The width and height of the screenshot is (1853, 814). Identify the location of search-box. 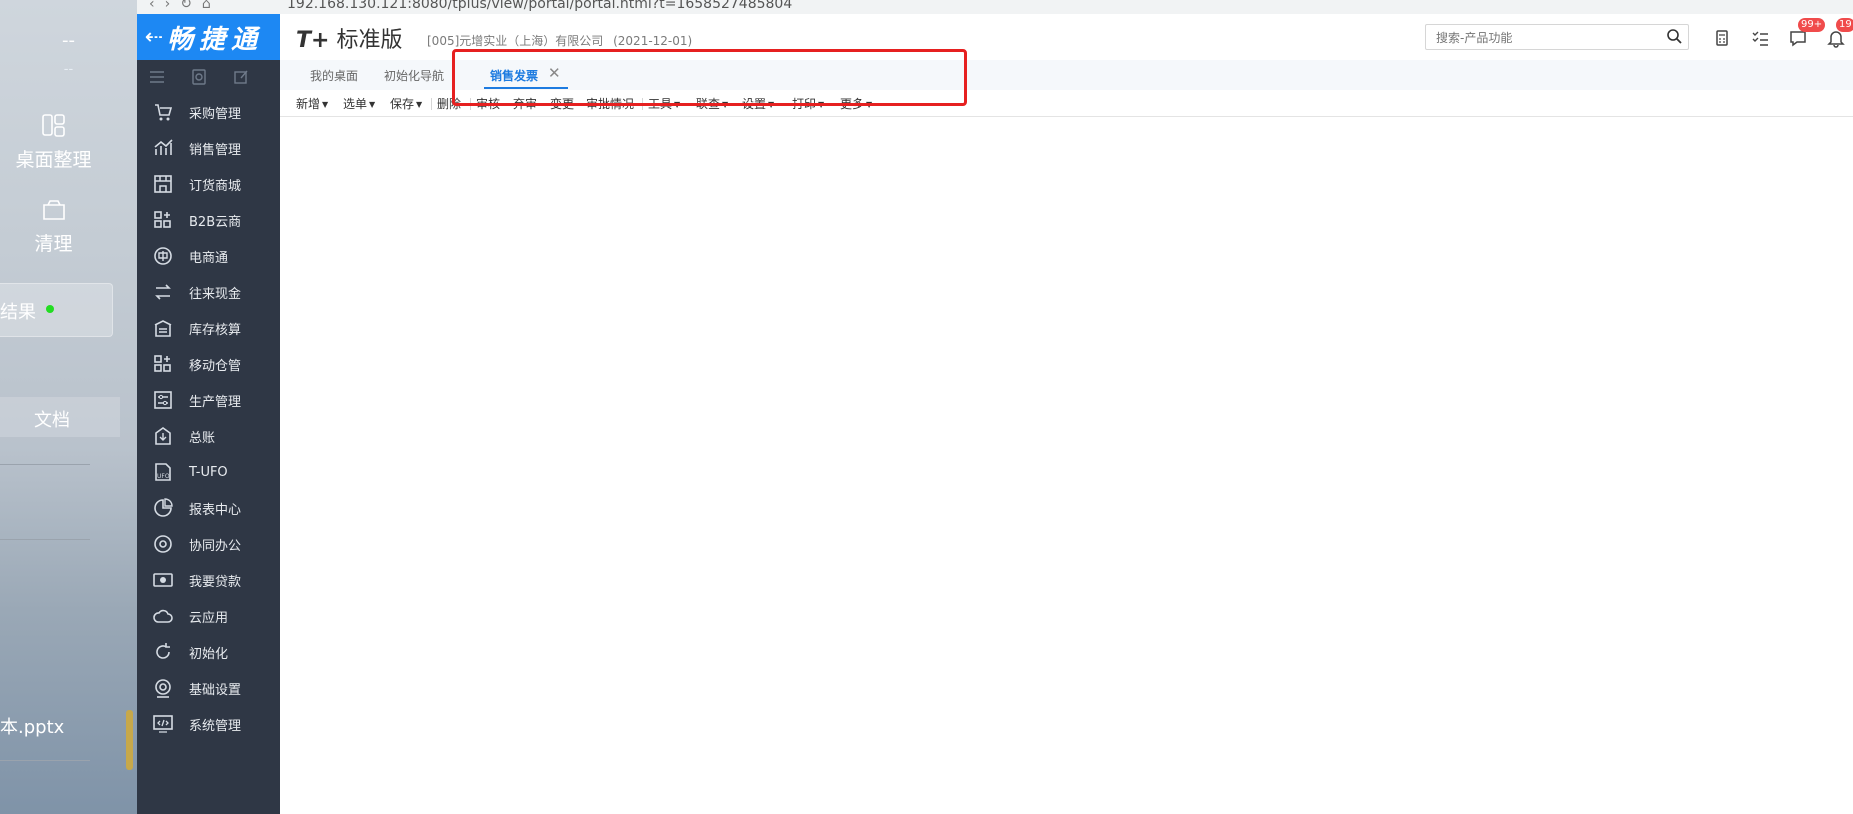
(1557, 37).